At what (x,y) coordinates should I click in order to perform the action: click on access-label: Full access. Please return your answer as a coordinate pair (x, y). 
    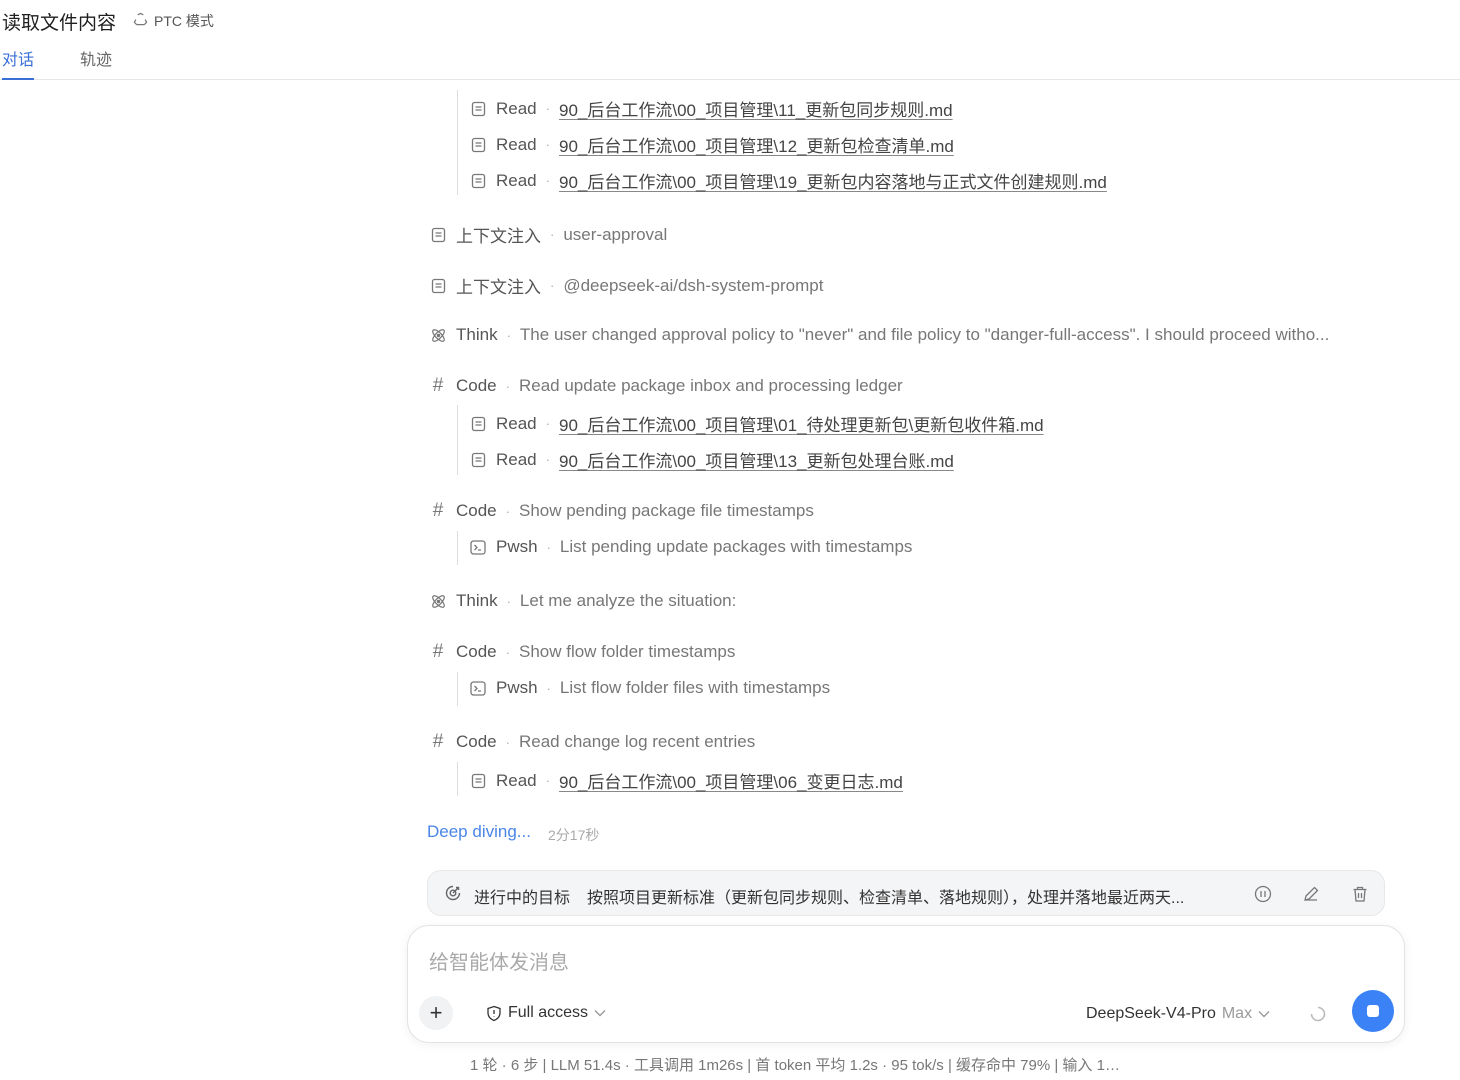
    Looking at the image, I should click on (548, 1012).